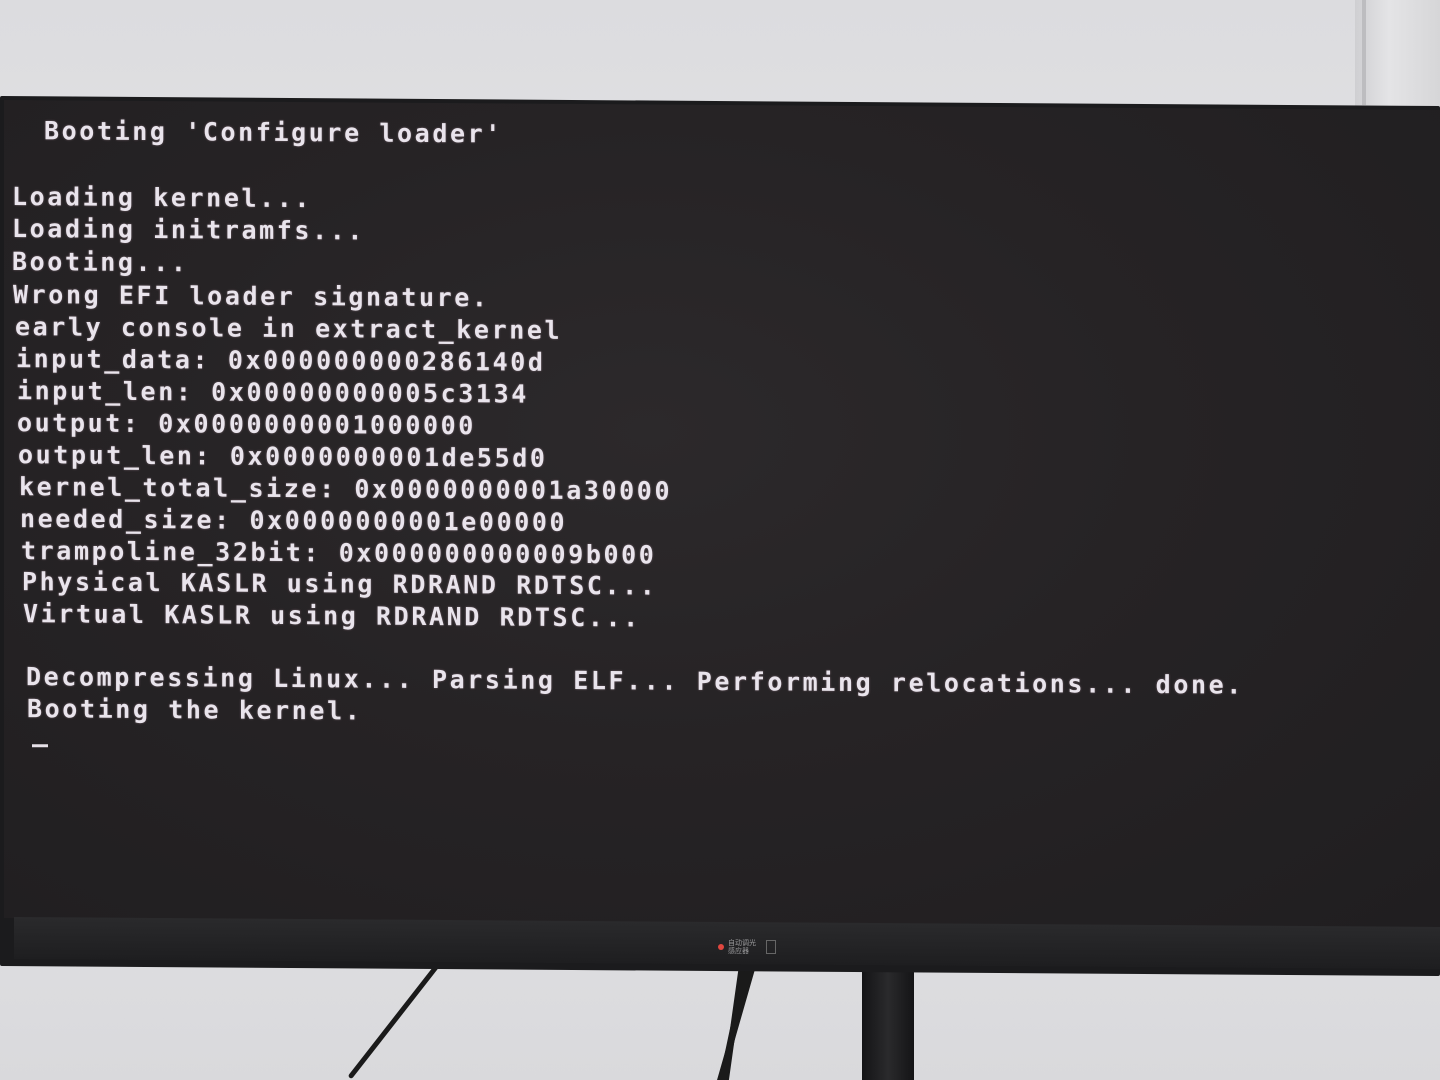 This screenshot has width=1440, height=1080. I want to click on wall-trim, so click(1364, 52).